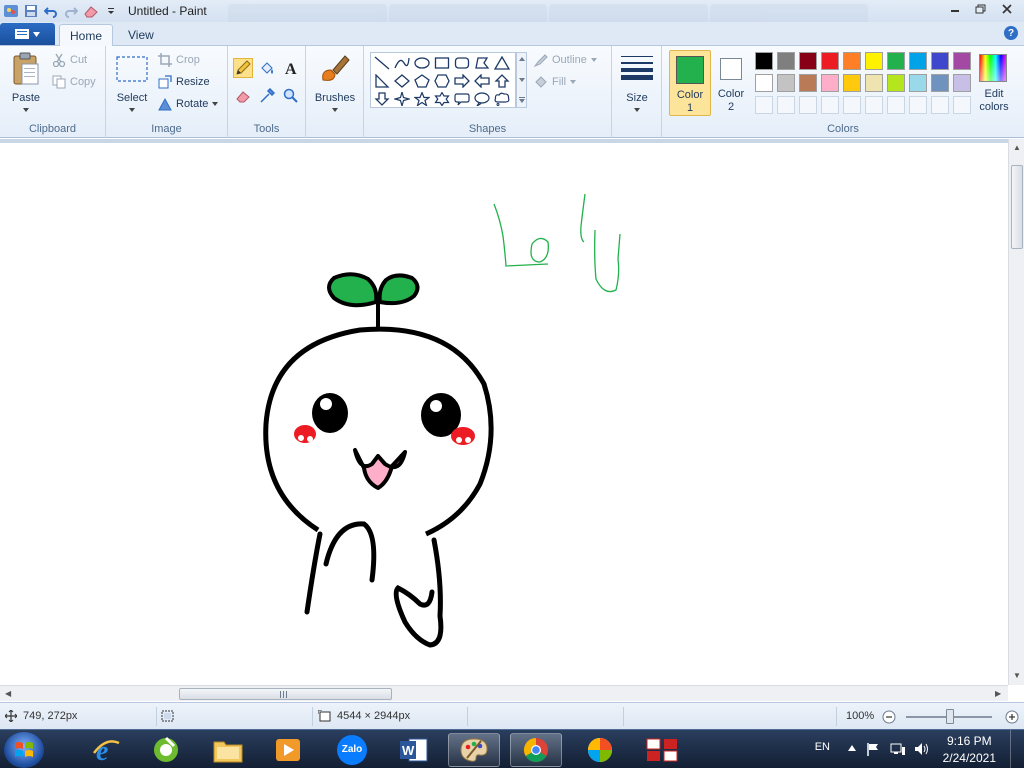 The image size is (1024, 768). What do you see at coordinates (922, 749) in the screenshot?
I see `volume-icon` at bounding box center [922, 749].